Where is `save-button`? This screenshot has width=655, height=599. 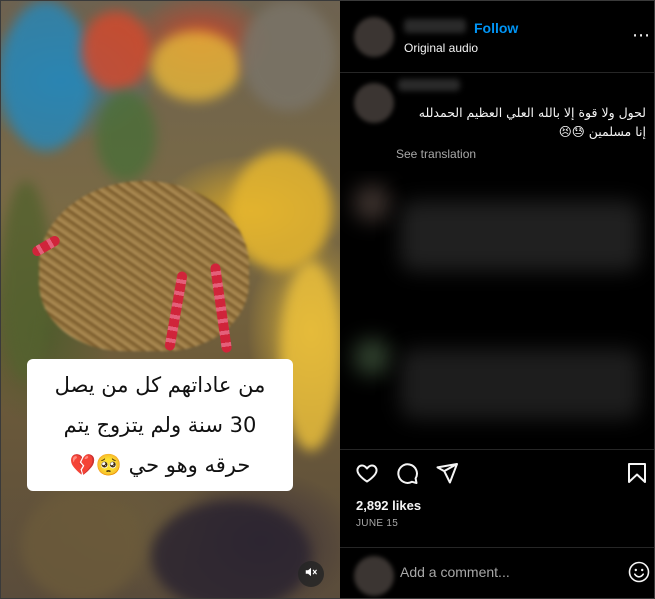
save-button is located at coordinates (637, 475).